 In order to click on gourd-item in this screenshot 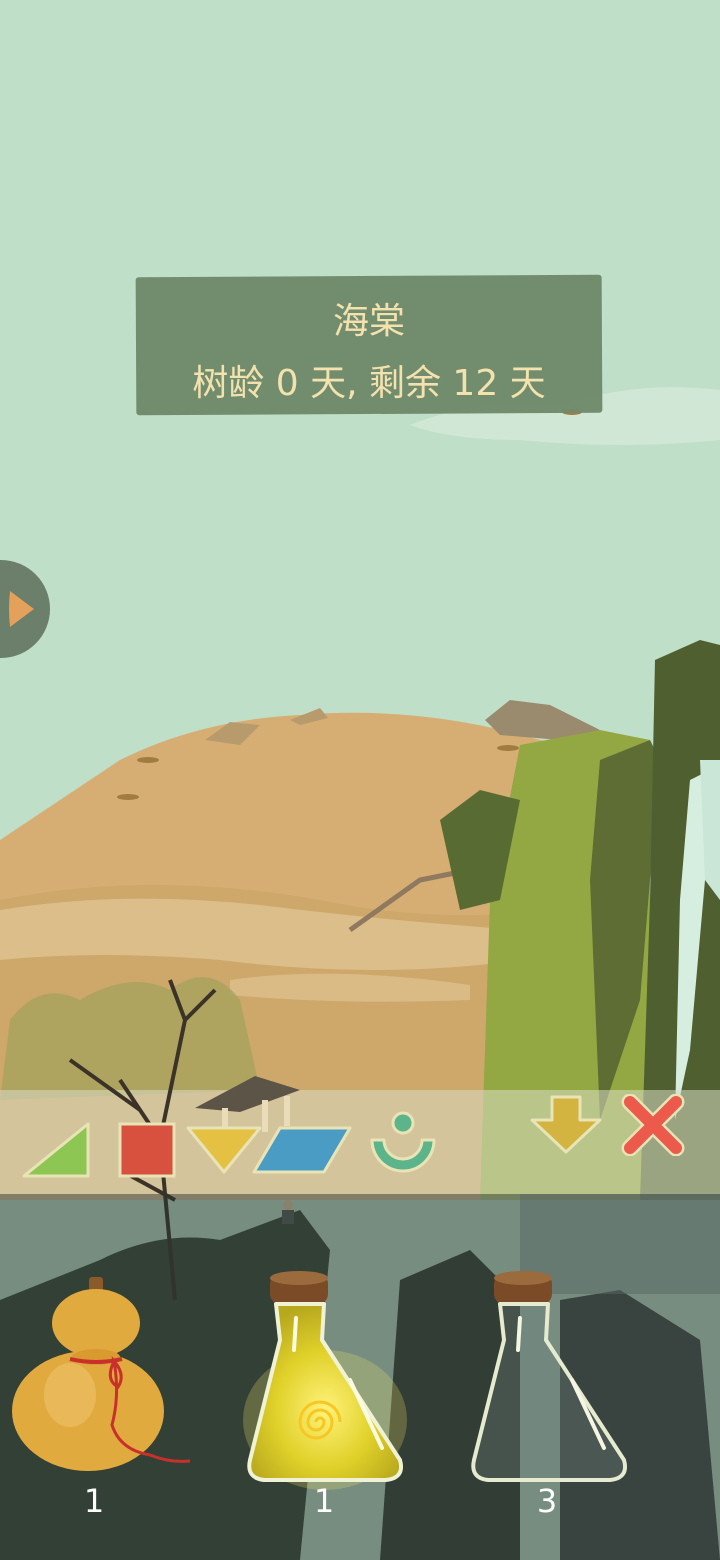, I will do `click(102, 1380)`.